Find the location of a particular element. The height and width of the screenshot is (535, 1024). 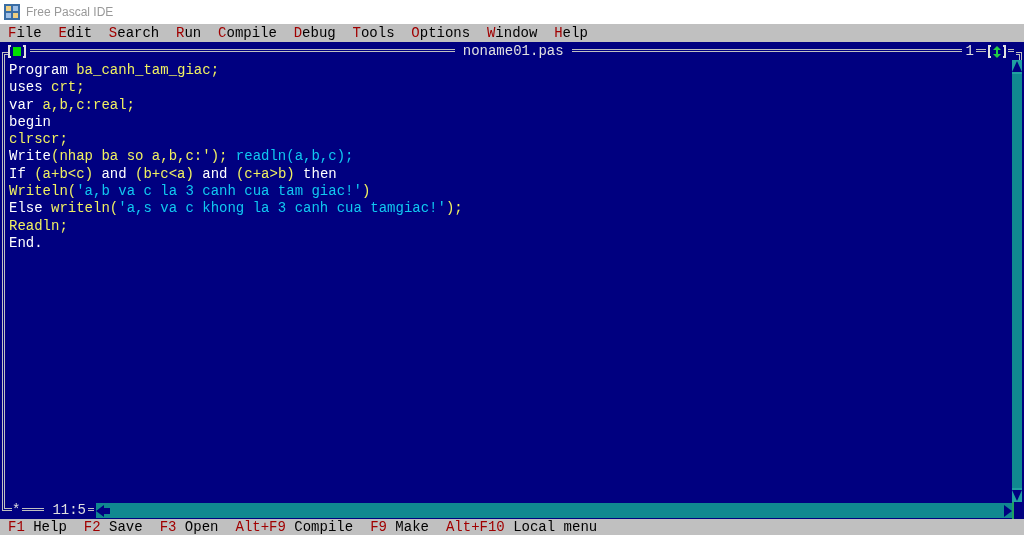

menu-item: Compile is located at coordinates (247, 33).